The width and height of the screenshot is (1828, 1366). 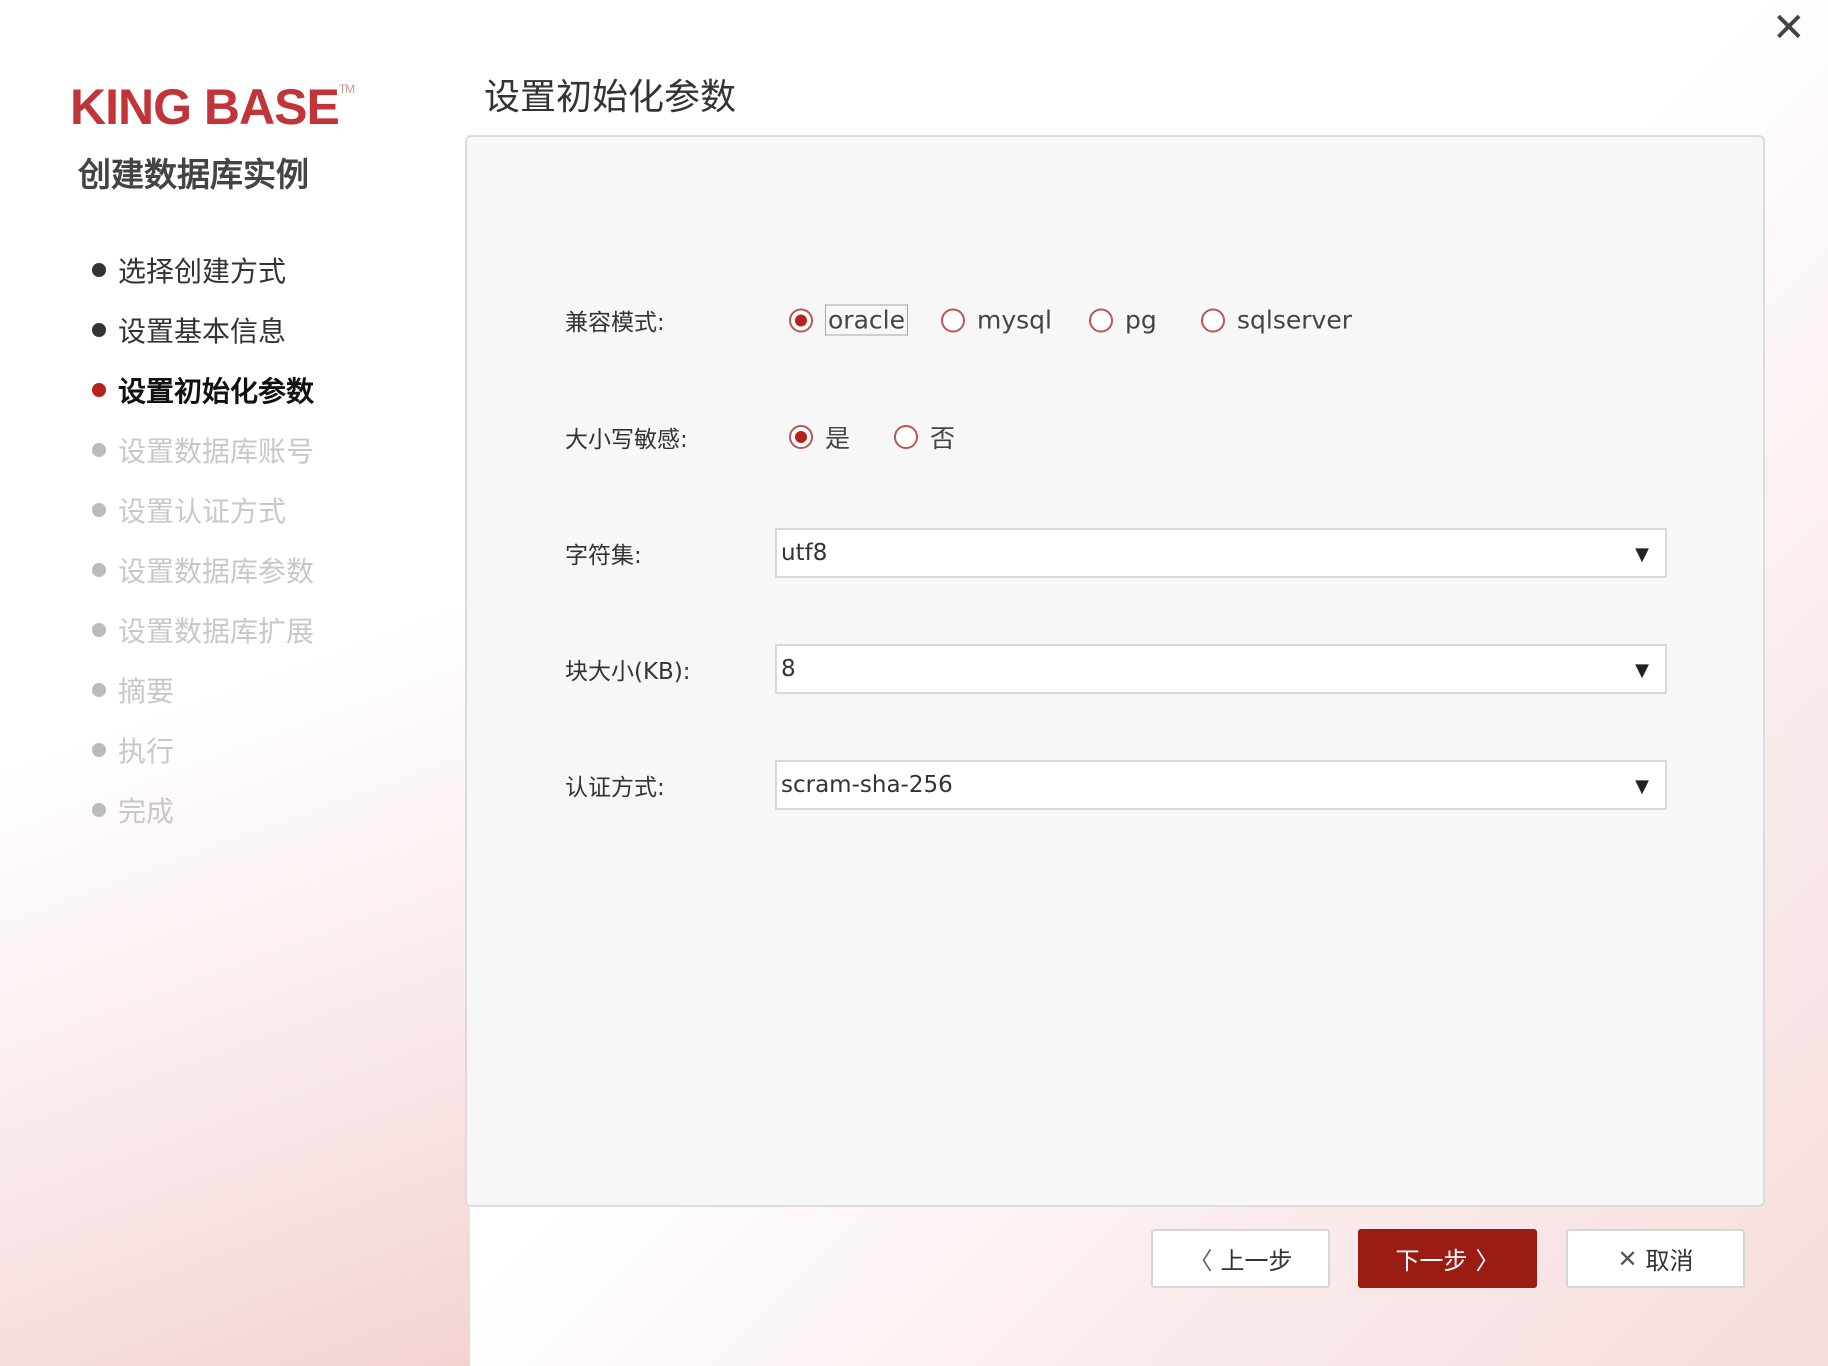 What do you see at coordinates (628, 672) in the screenshot?
I see `block-size-label: 块大小(KB):` at bounding box center [628, 672].